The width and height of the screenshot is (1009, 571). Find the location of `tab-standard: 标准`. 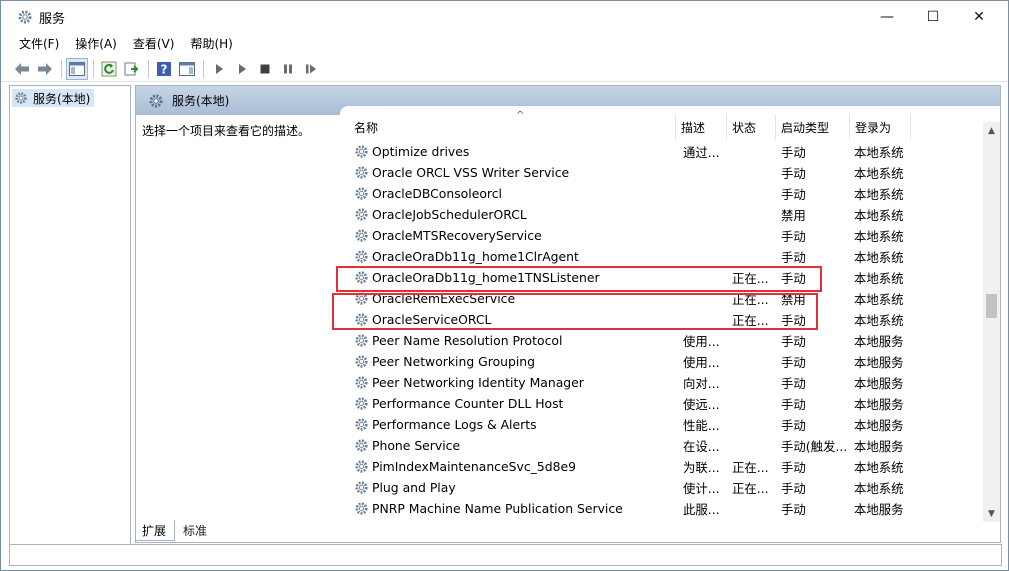

tab-standard: 标准 is located at coordinates (195, 530).